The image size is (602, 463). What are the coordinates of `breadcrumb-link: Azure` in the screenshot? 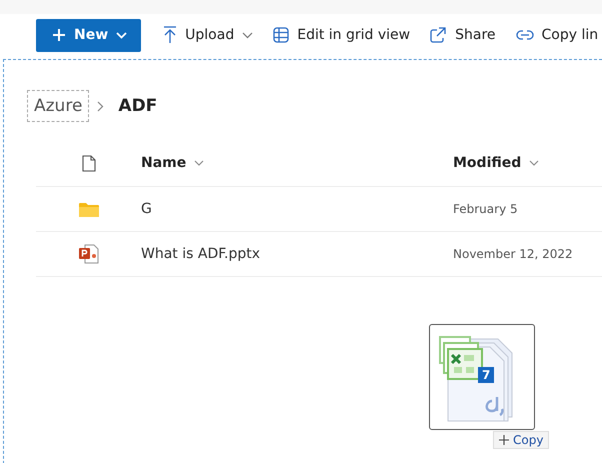 It's located at (58, 106).